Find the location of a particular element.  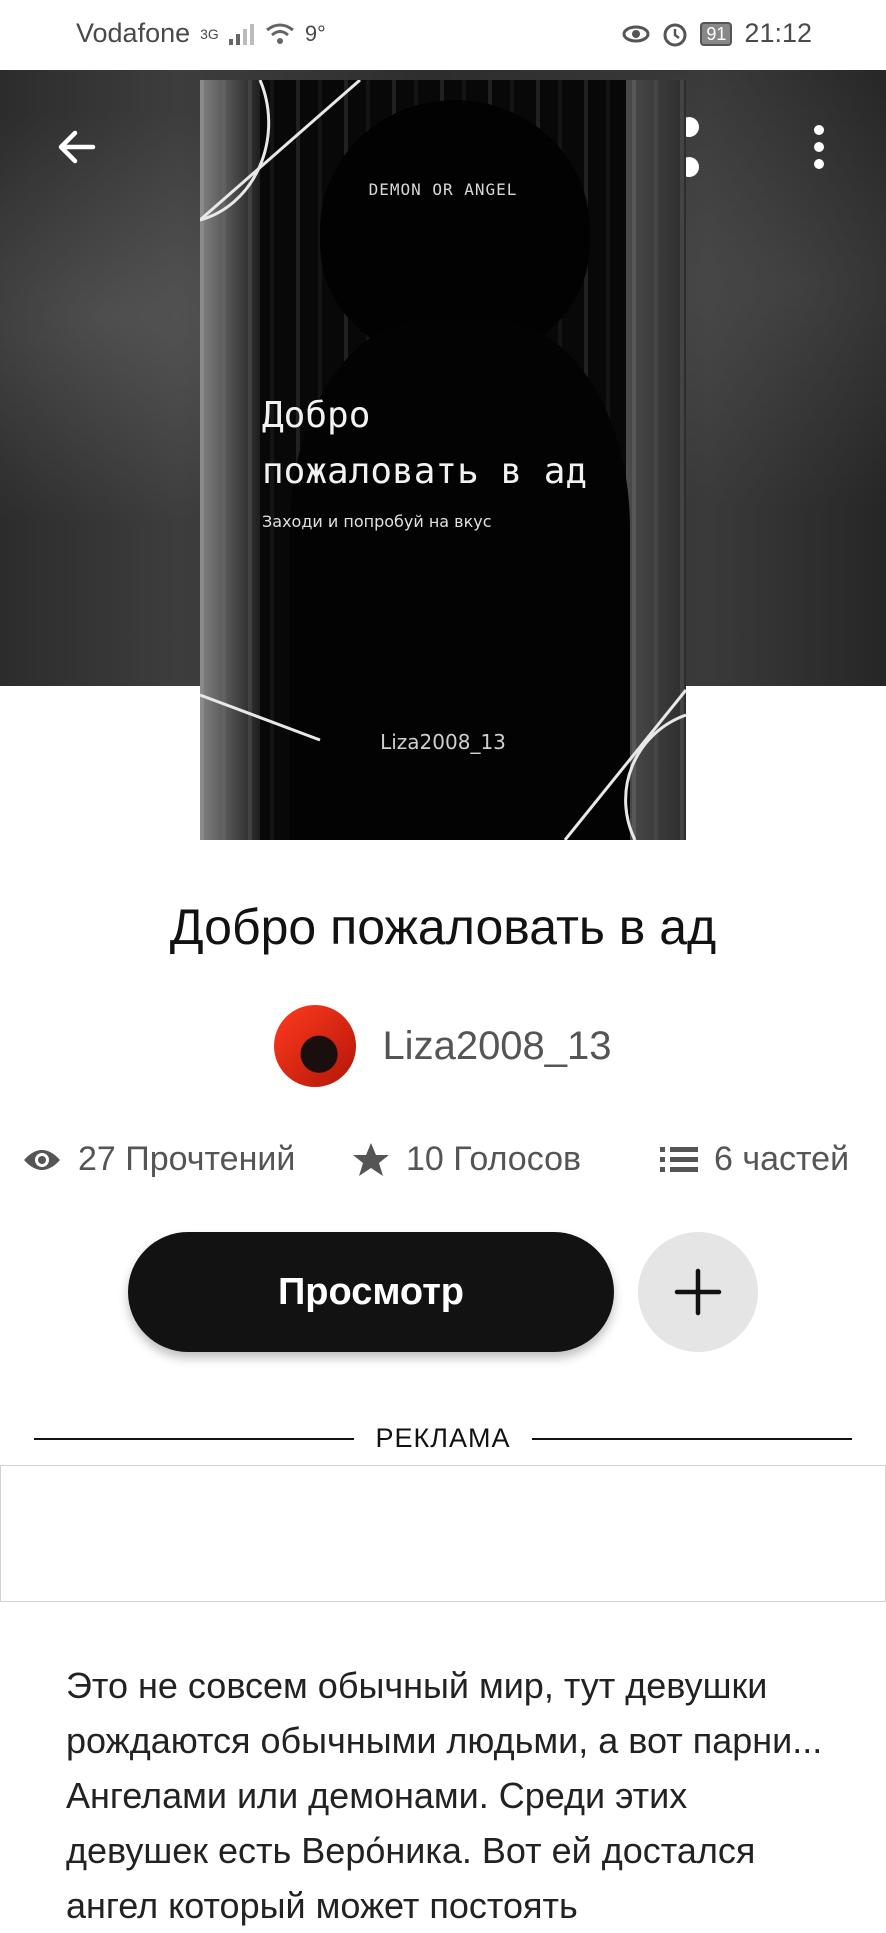

ad-slot is located at coordinates (443, 1533).